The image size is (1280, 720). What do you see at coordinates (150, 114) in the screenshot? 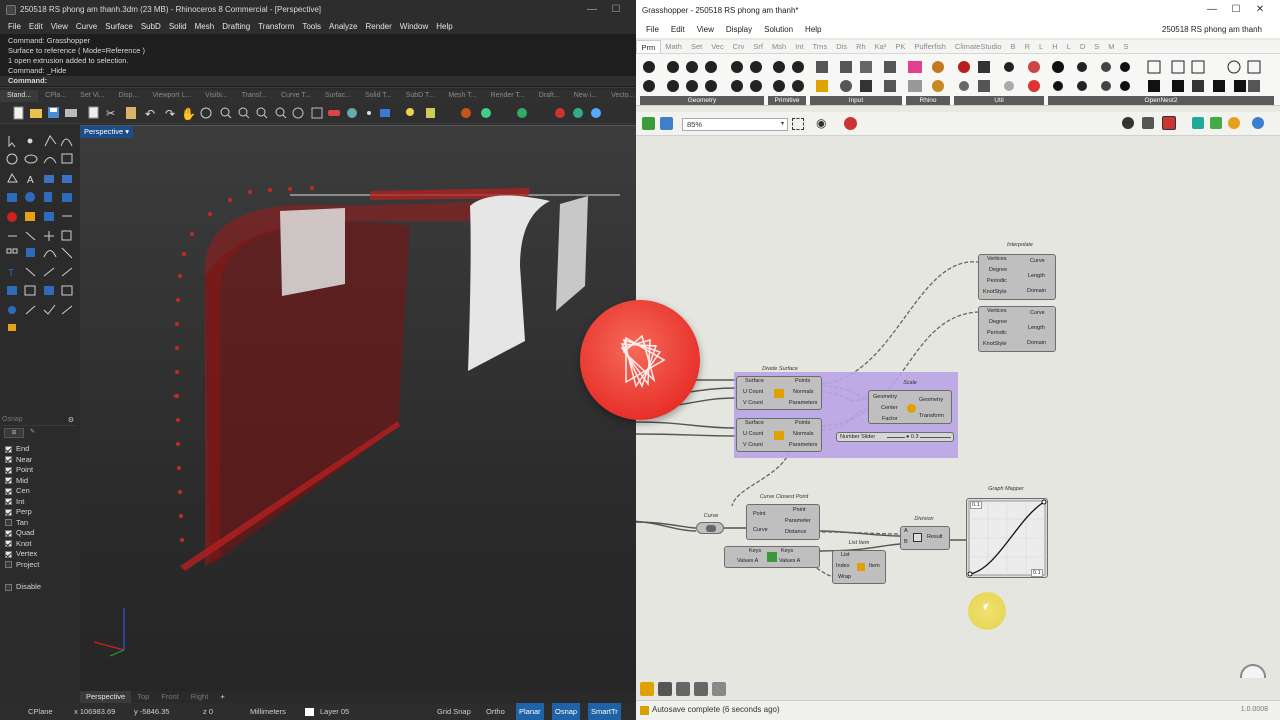
I see `undo-icon: ↶` at bounding box center [150, 114].